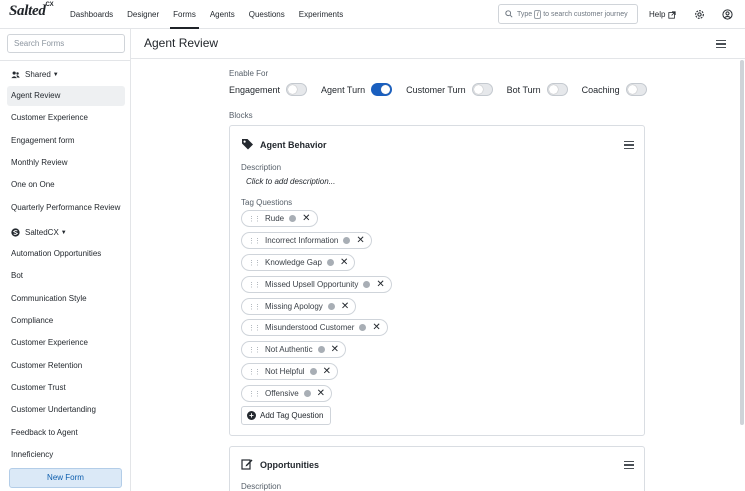 The image size is (745, 491). Describe the element at coordinates (275, 218) in the screenshot. I see `tag-question-label: Rude` at that location.